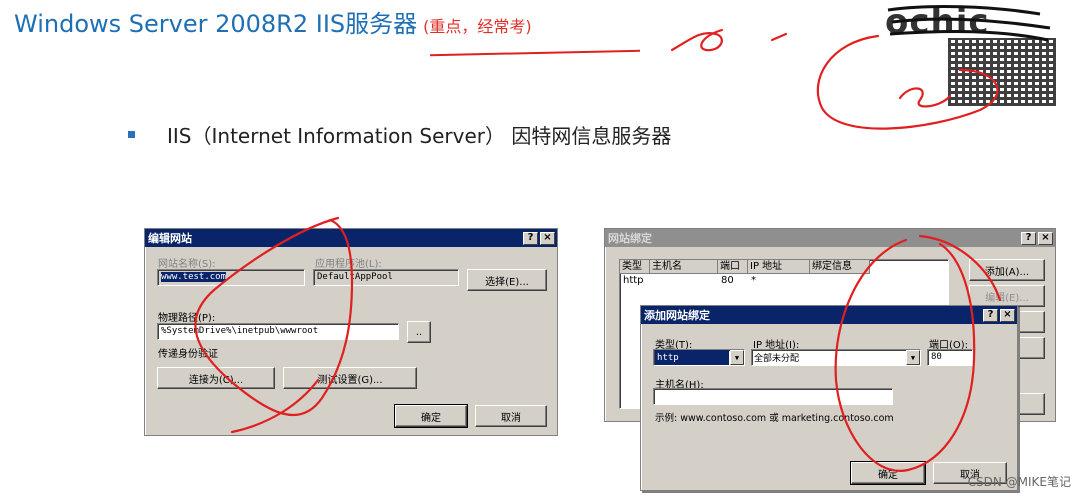  I want to click on bullet-square-icon, so click(131, 134).